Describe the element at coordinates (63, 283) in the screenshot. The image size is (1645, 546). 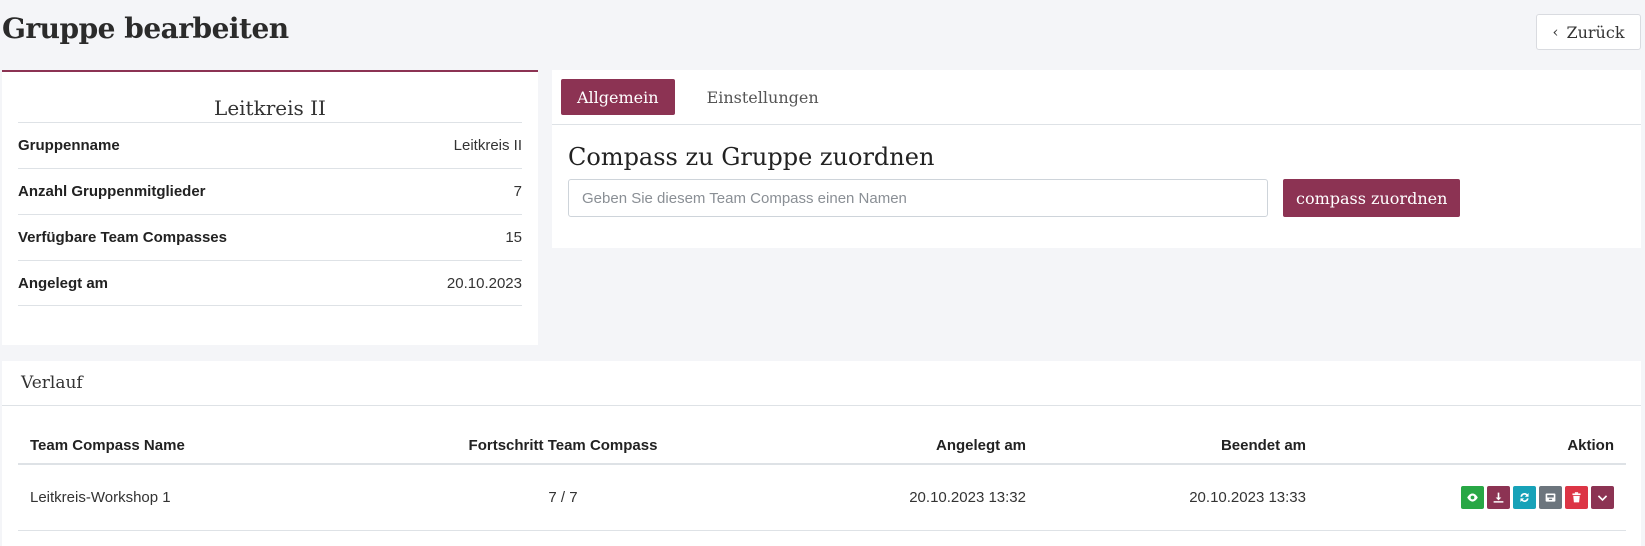
I see `info-label: Angelegt am` at that location.